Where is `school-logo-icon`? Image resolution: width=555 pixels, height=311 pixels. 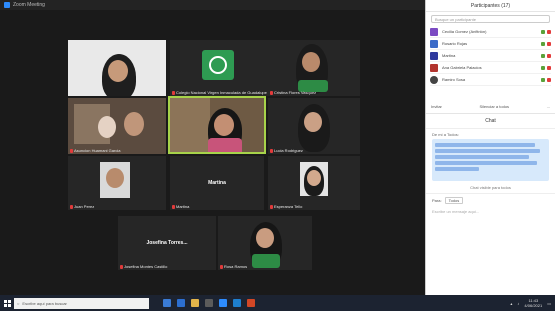 school-logo-icon is located at coordinates (218, 65).